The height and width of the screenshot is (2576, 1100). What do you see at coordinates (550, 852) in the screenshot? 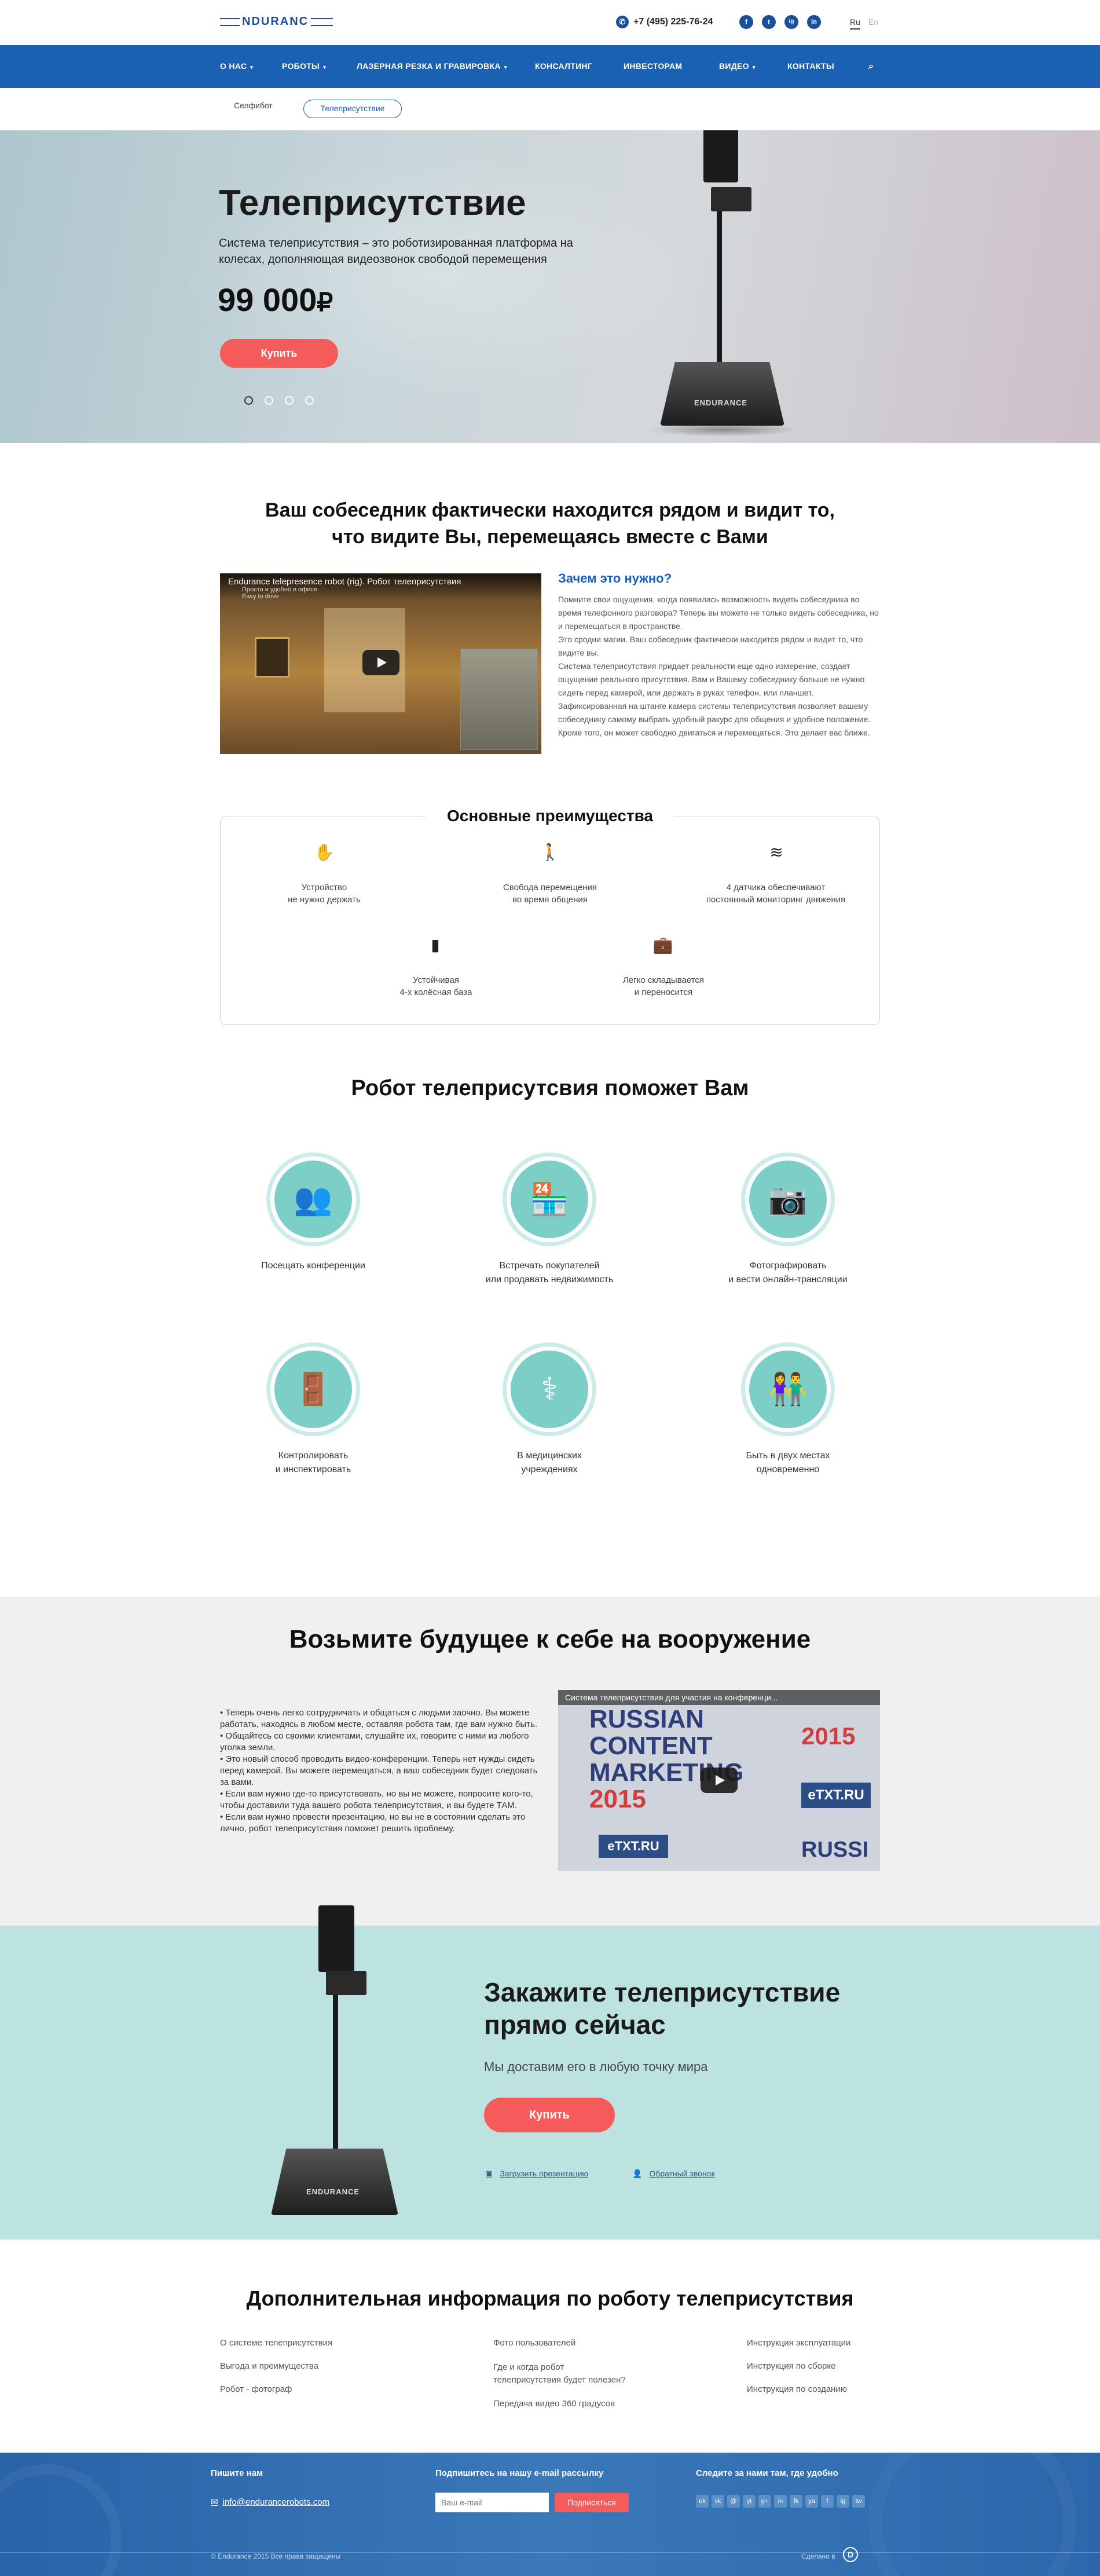
I see `walking-person-icon: 🚶` at bounding box center [550, 852].